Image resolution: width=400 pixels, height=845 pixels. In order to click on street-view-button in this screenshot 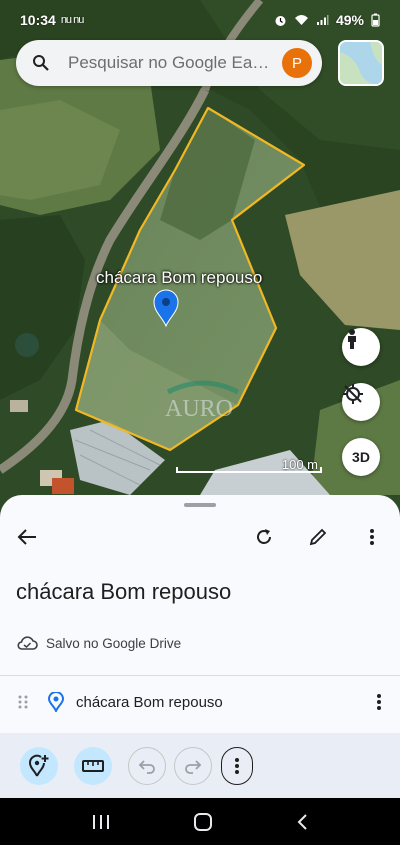, I will do `click(361, 347)`.